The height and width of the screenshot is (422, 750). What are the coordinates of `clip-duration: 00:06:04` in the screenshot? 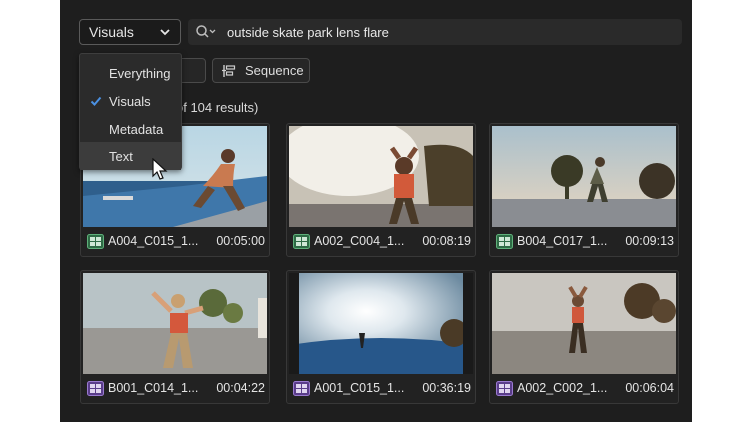 It's located at (649, 388).